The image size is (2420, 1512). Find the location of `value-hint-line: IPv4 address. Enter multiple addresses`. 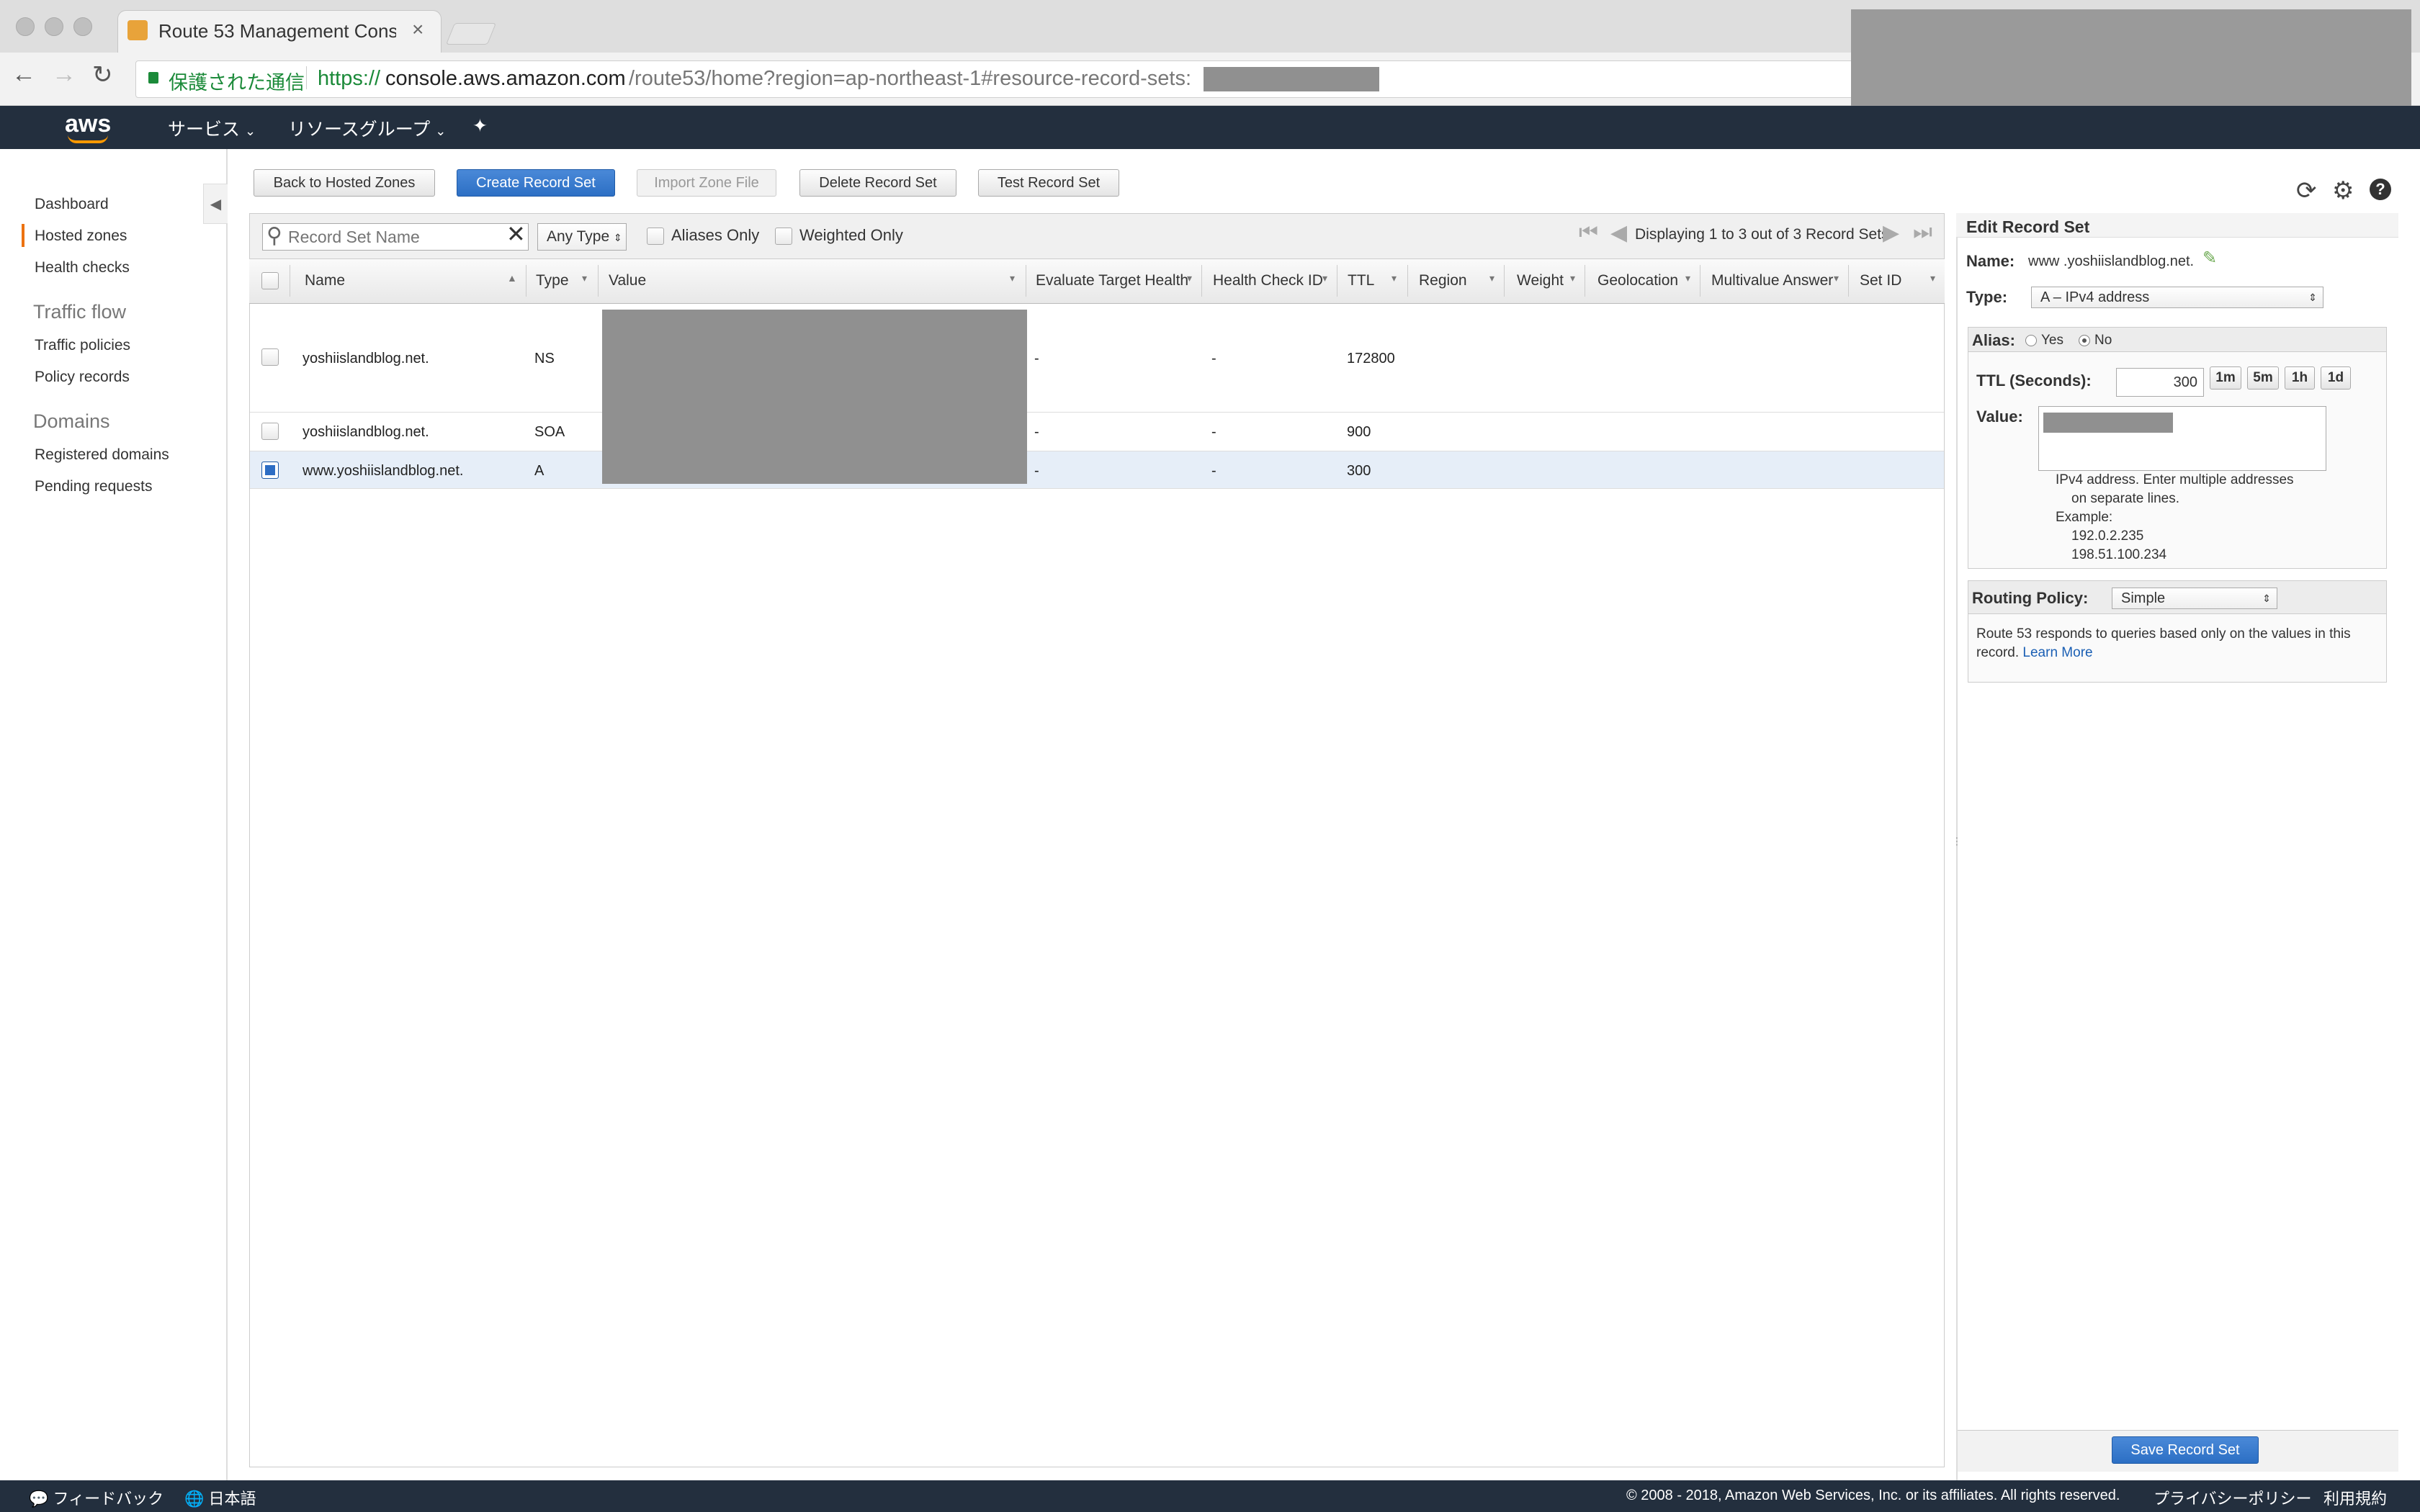

value-hint-line: IPv4 address. Enter multiple addresses is located at coordinates (2175, 479).